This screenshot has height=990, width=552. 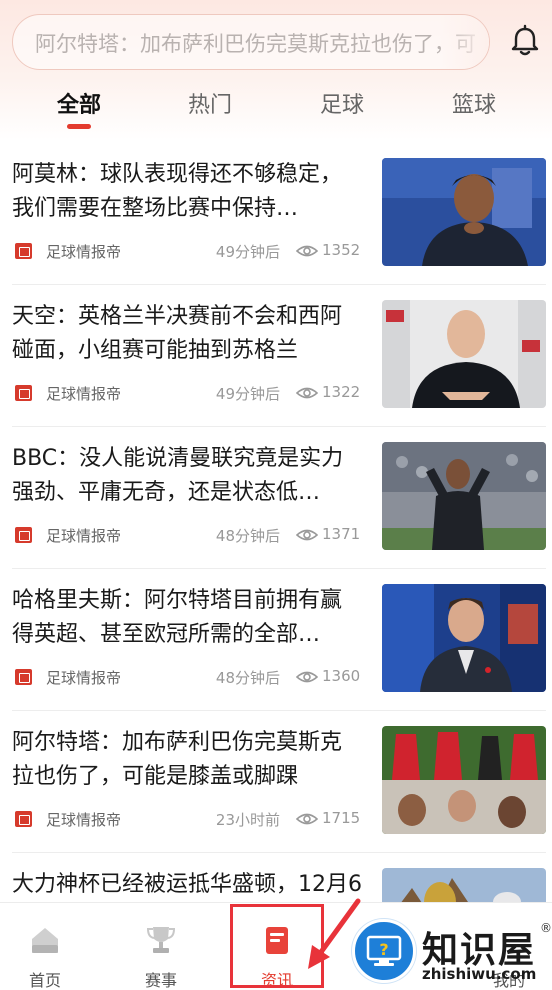 I want to click on article-meta: 足球情报帝 49分钟后 1322, so click(x=187, y=394).